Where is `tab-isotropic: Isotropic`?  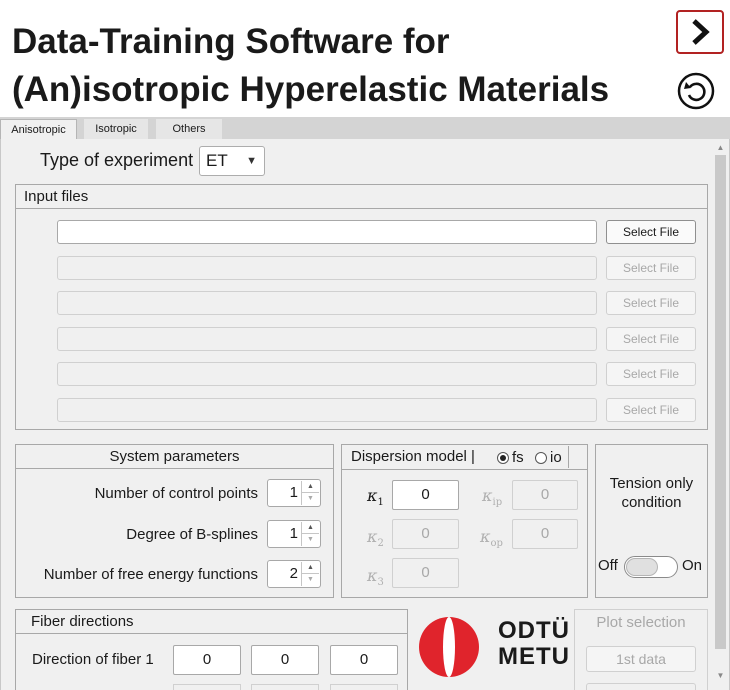 tab-isotropic: Isotropic is located at coordinates (116, 129).